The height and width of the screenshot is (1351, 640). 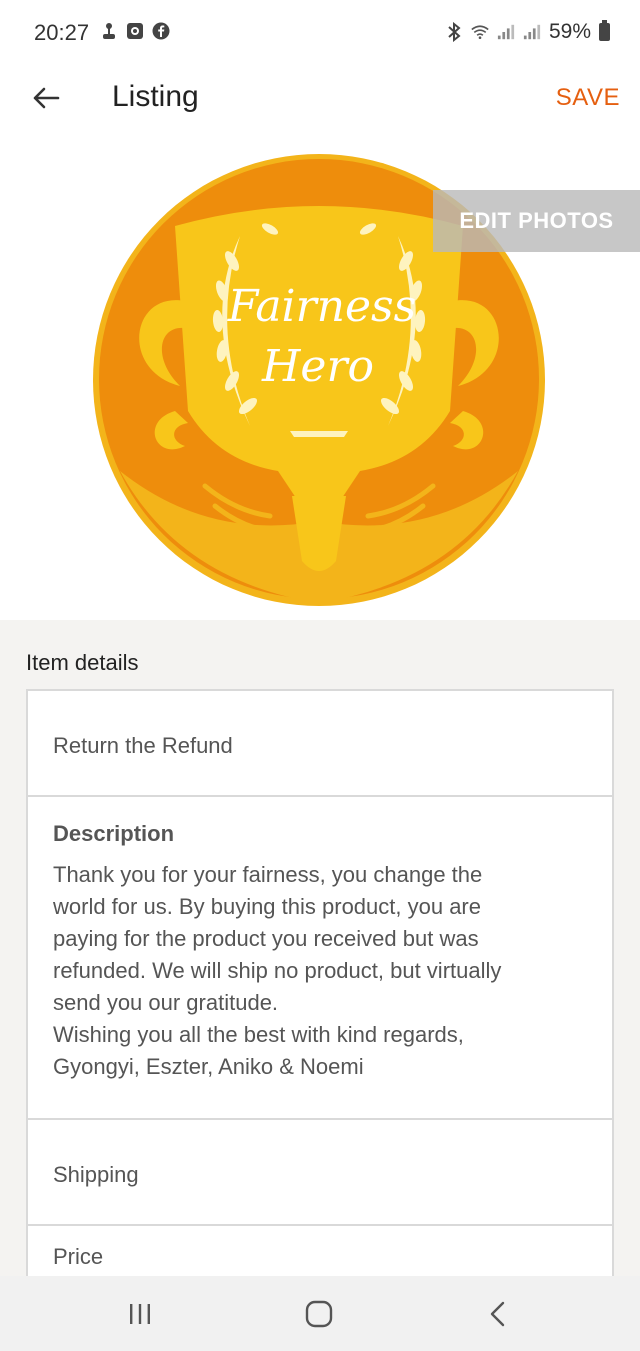 I want to click on home-button, so click(x=319, y=1314).